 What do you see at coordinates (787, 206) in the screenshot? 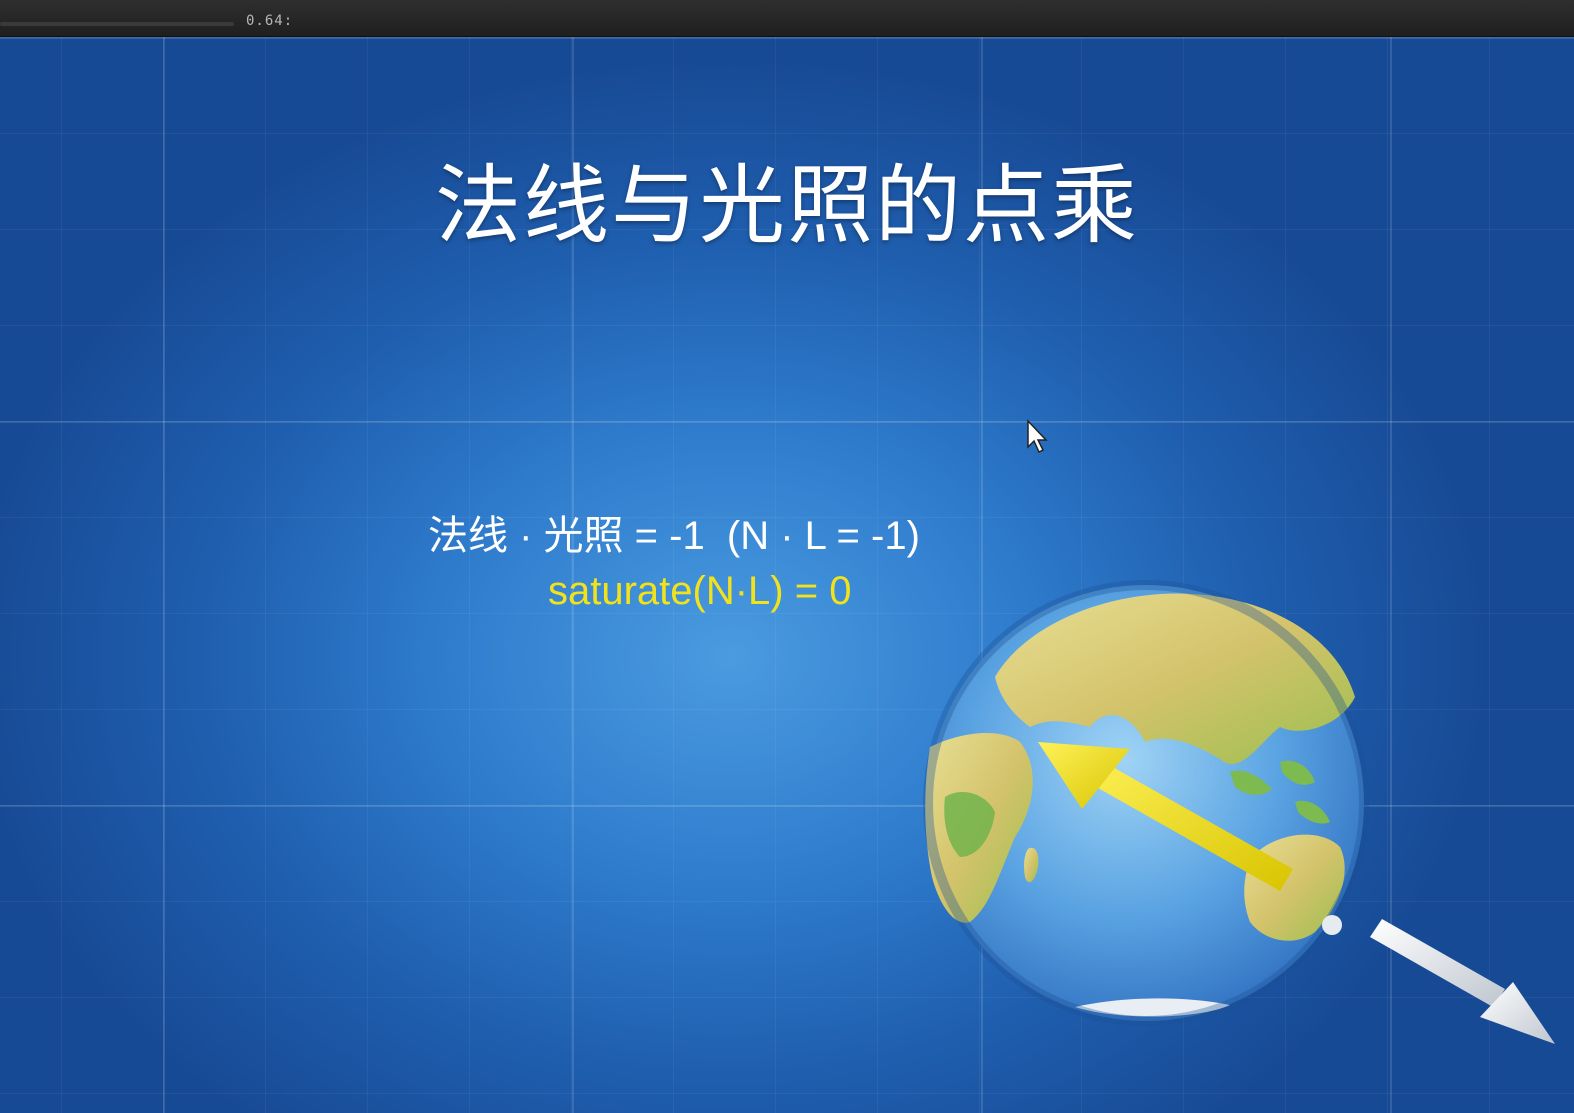
I see `slide-title: 法线与光照的点乘` at bounding box center [787, 206].